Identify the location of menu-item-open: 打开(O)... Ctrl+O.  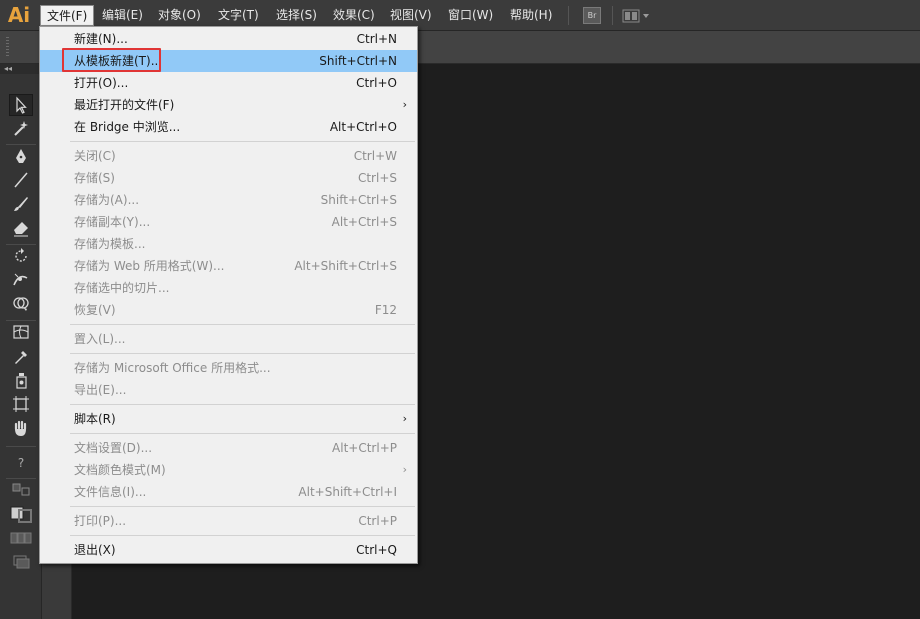
(228, 83).